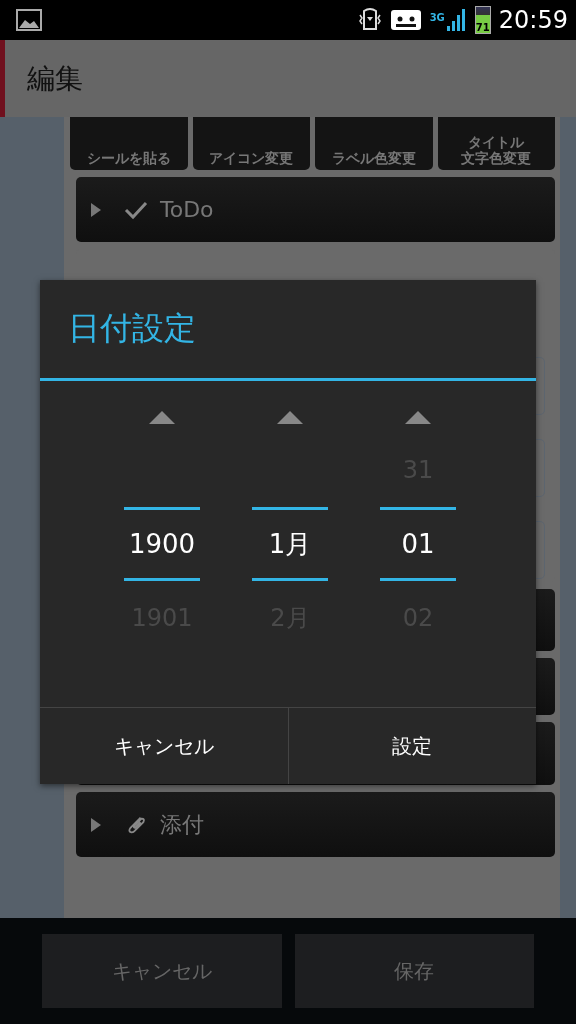 The height and width of the screenshot is (1024, 576). Describe the element at coordinates (55, 78) in the screenshot. I see `screen-title: 編集` at that location.